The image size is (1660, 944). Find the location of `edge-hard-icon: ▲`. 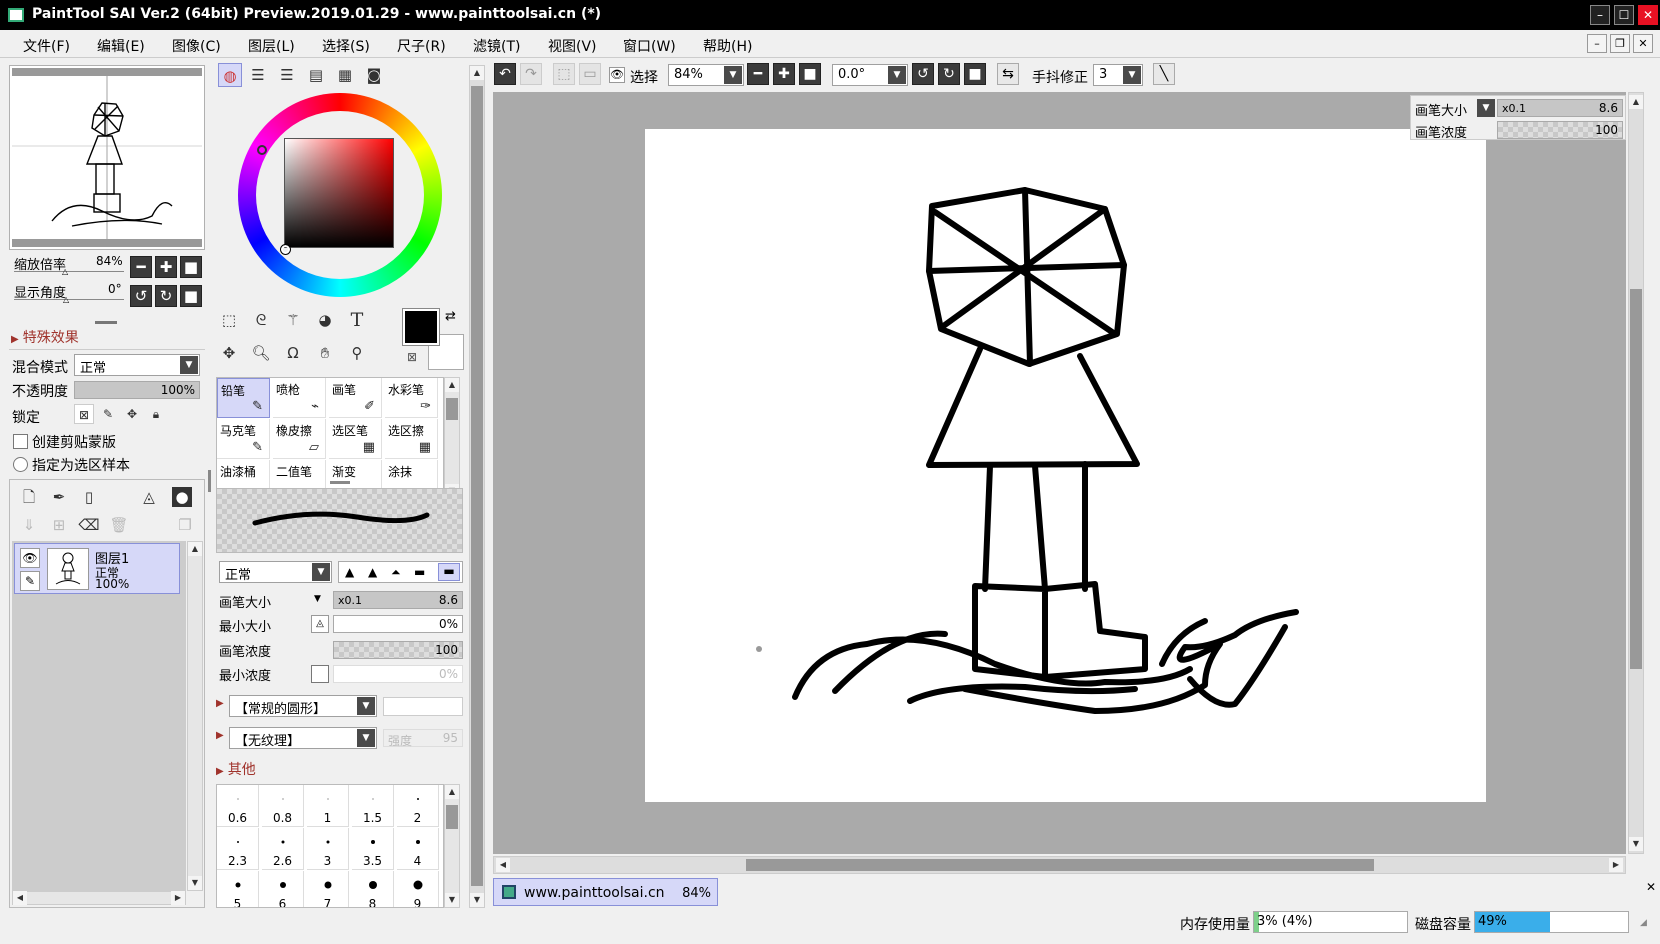

edge-hard-icon: ▲ is located at coordinates (349, 572).